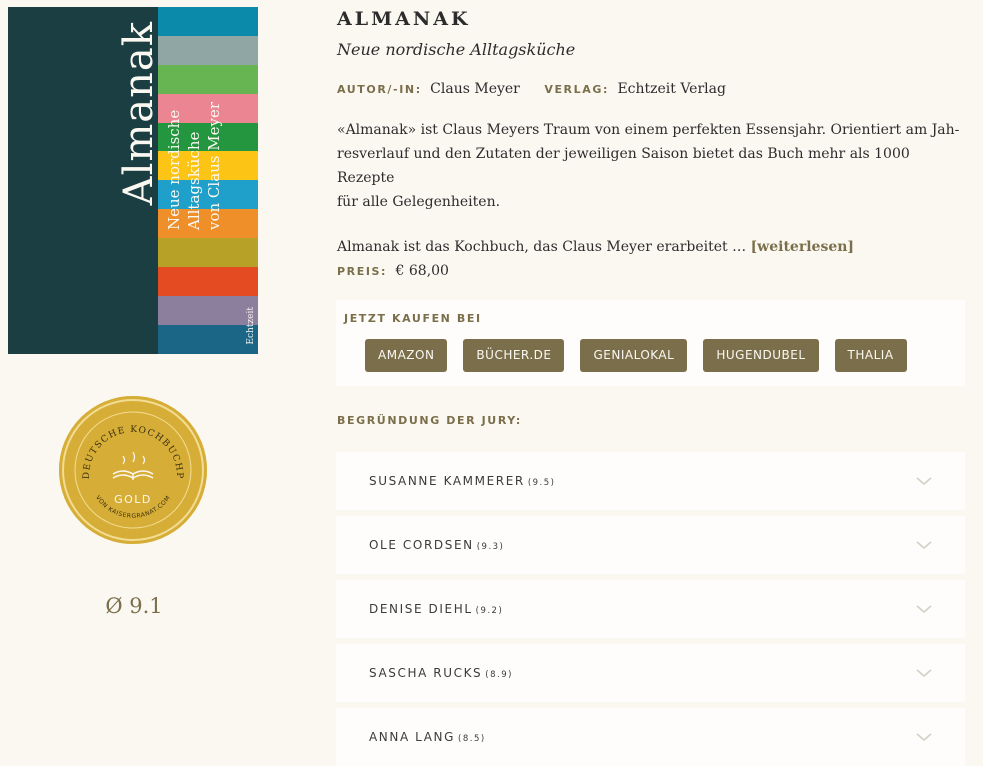 This screenshot has width=983, height=766. Describe the element at coordinates (650, 673) in the screenshot. I see `jury-accordion-item: SASCHA RUCKS (8.9)` at that location.